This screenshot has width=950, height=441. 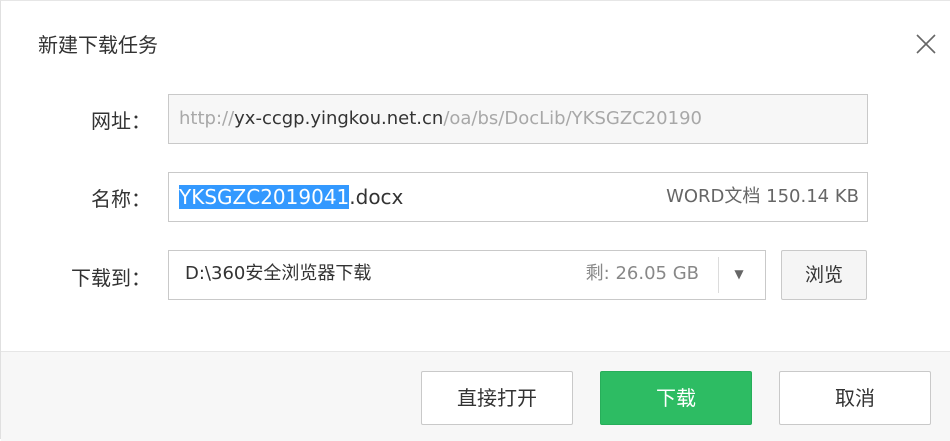 What do you see at coordinates (718, 275) in the screenshot?
I see `dropdown-divider` at bounding box center [718, 275].